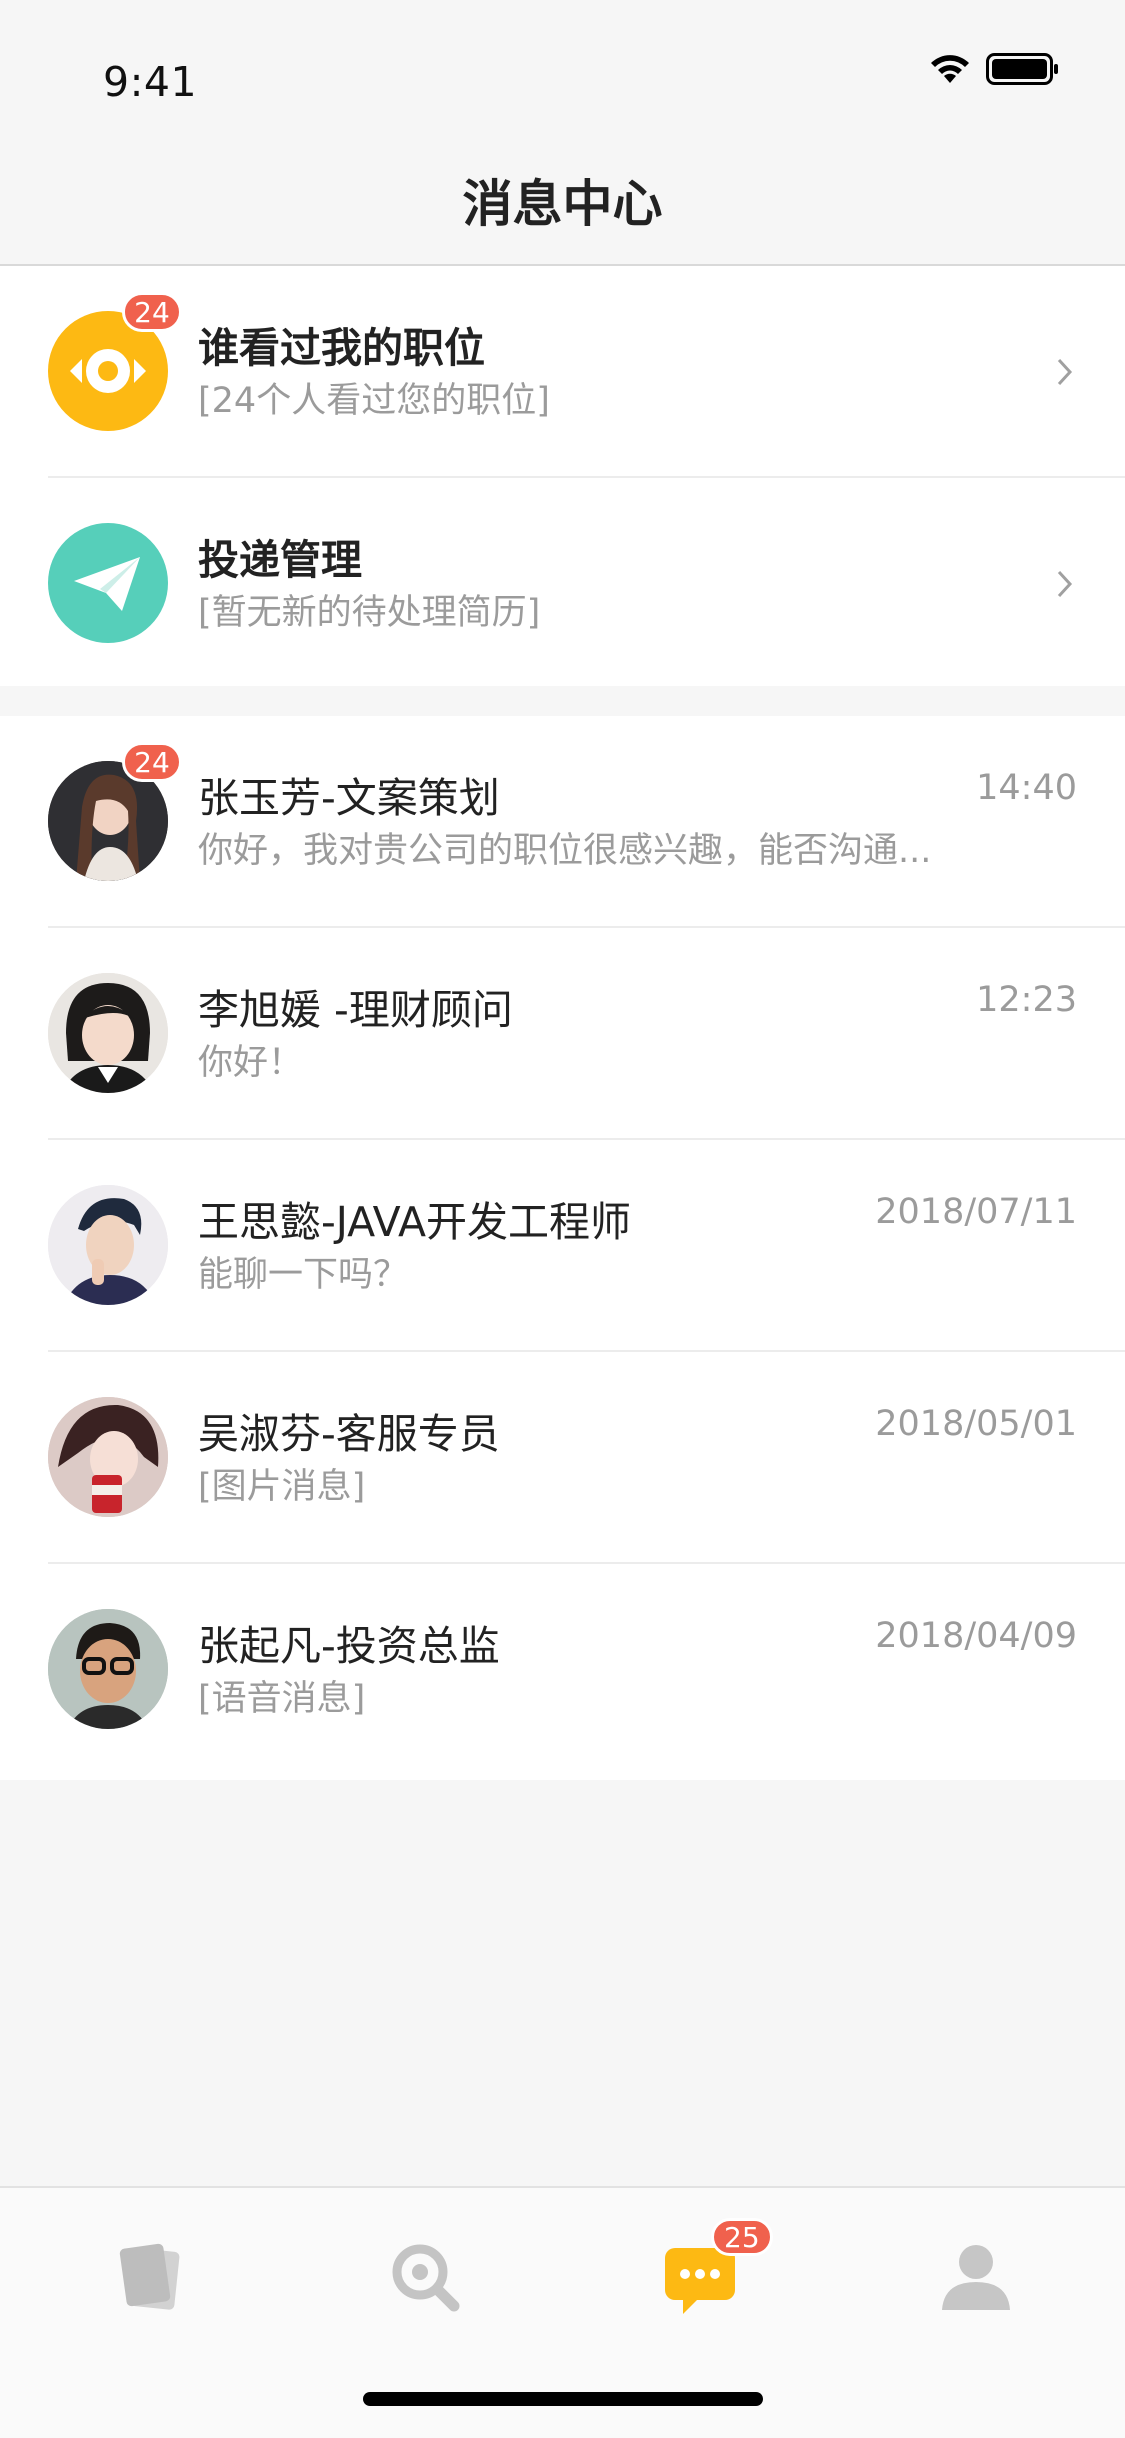  I want to click on paper-plane-icon, so click(108, 583).